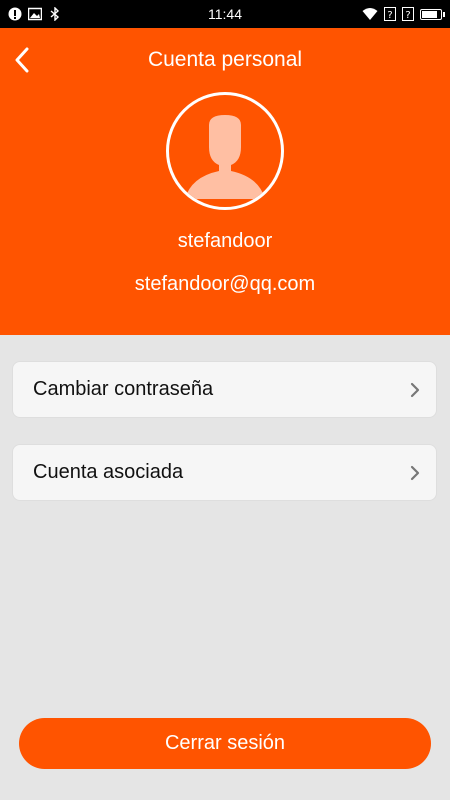 The height and width of the screenshot is (800, 450). What do you see at coordinates (224, 389) in the screenshot?
I see `menu-item-change-password: Cambiar contraseña` at bounding box center [224, 389].